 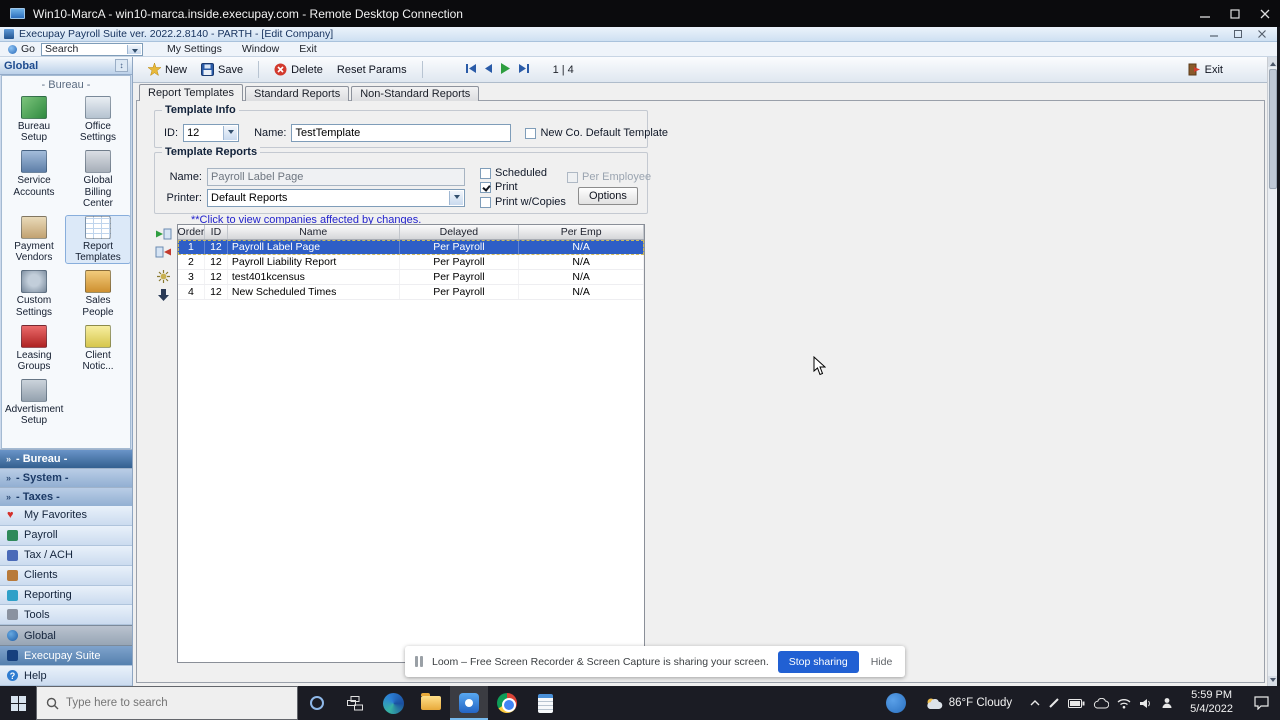 What do you see at coordinates (298, 69) in the screenshot?
I see `delete-button: Delete` at bounding box center [298, 69].